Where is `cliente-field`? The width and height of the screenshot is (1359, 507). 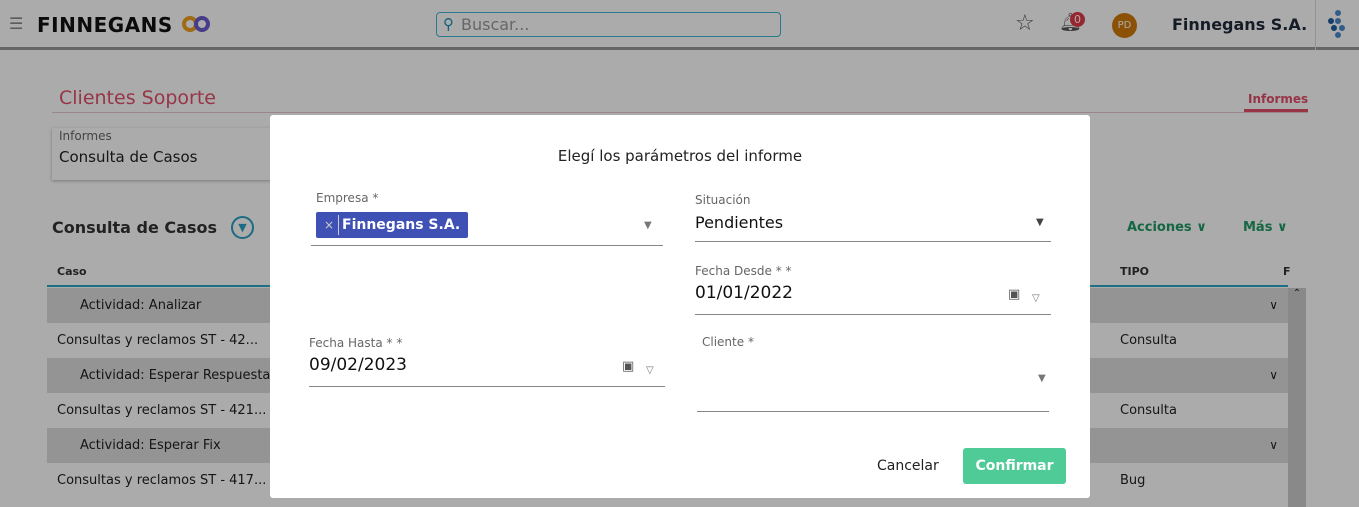 cliente-field is located at coordinates (873, 411).